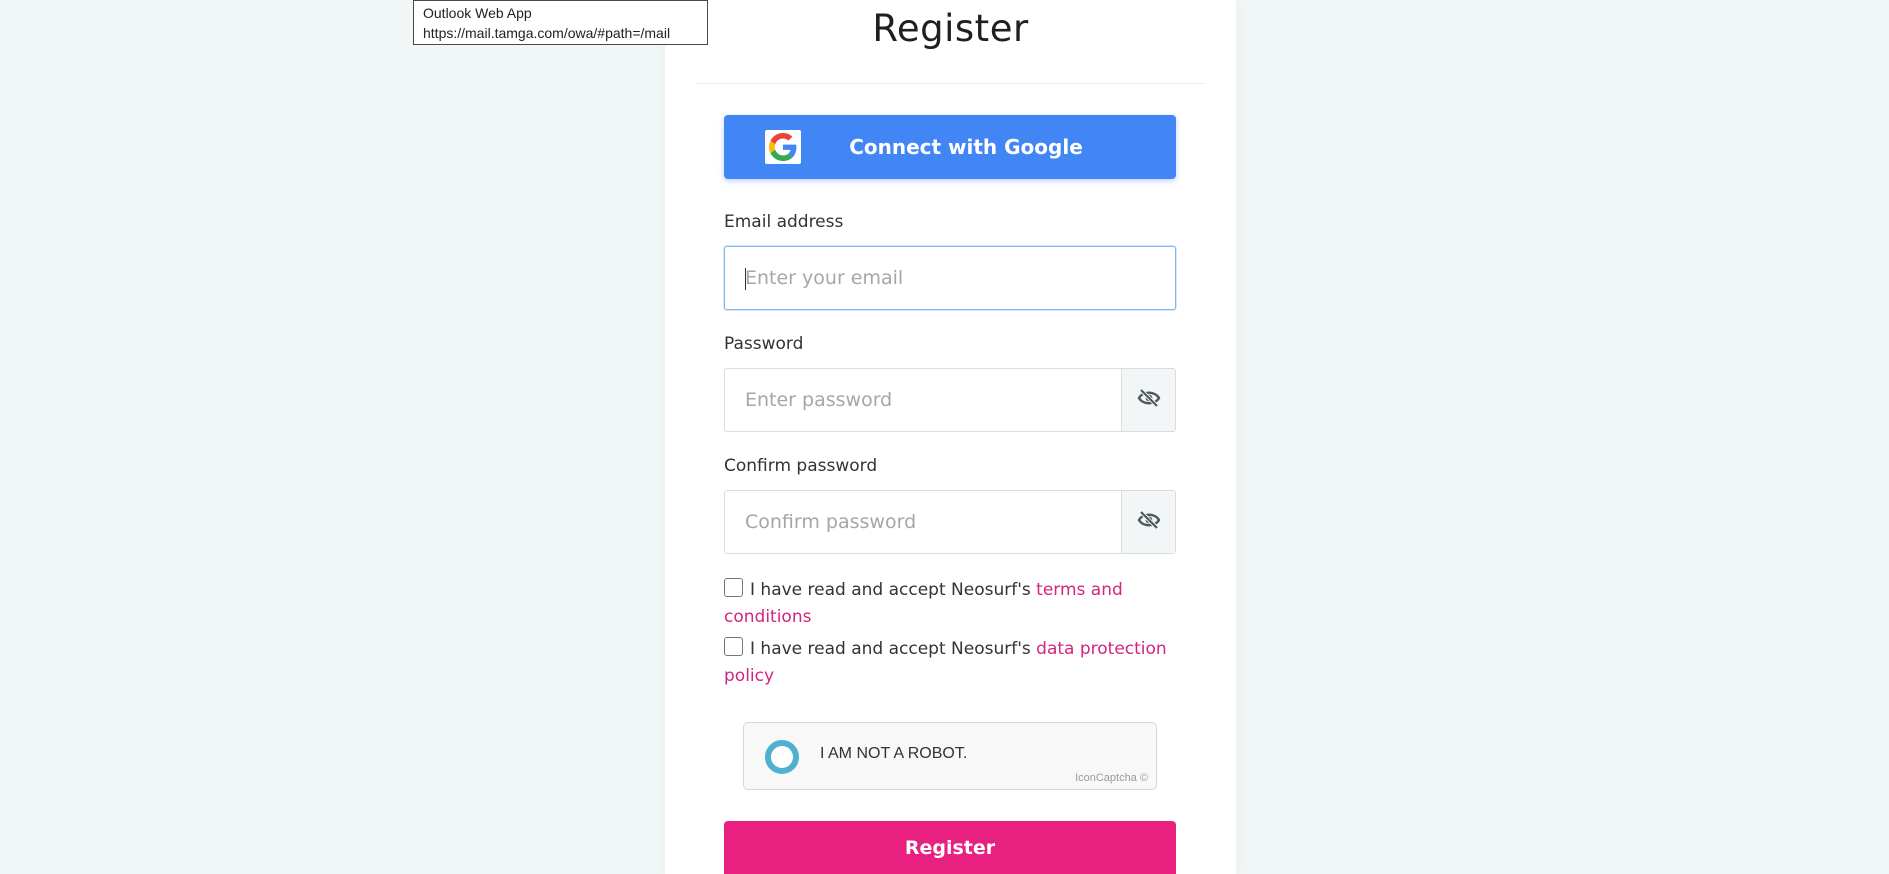  I want to click on confirm-password-visibility-toggle, so click(1148, 522).